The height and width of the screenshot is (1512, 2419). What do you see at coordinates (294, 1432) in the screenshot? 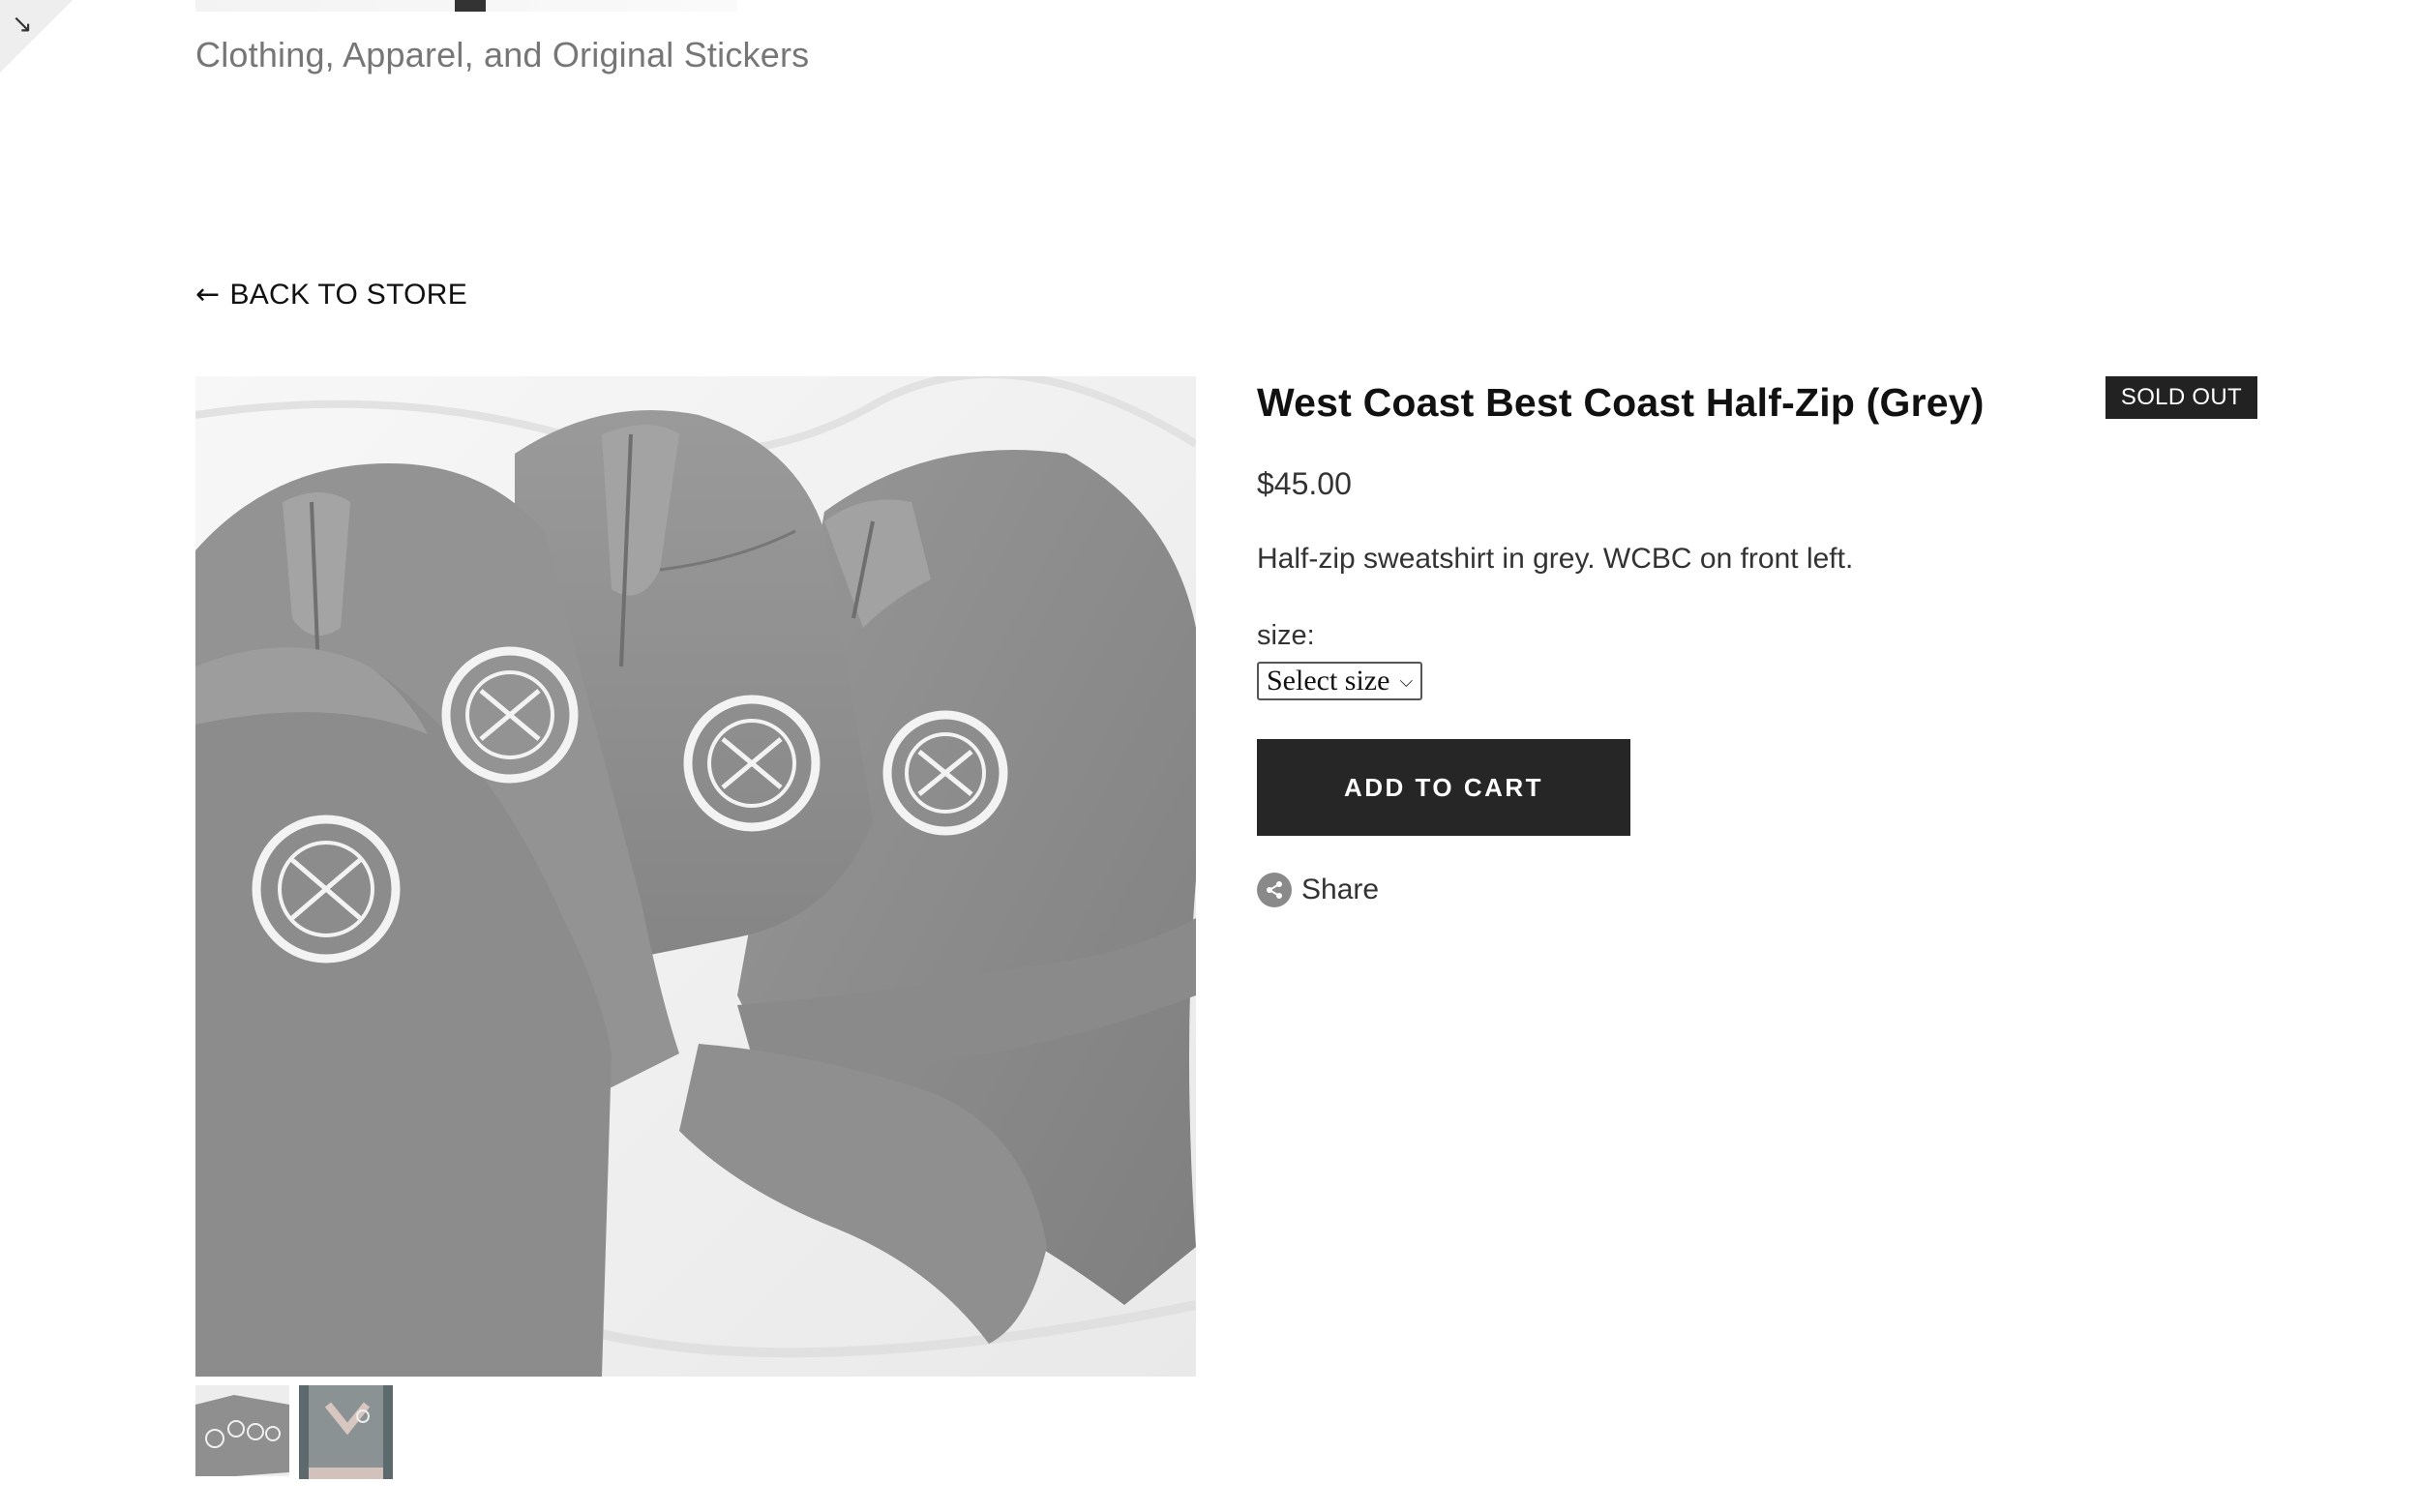
I see `thumbnail-strip` at bounding box center [294, 1432].